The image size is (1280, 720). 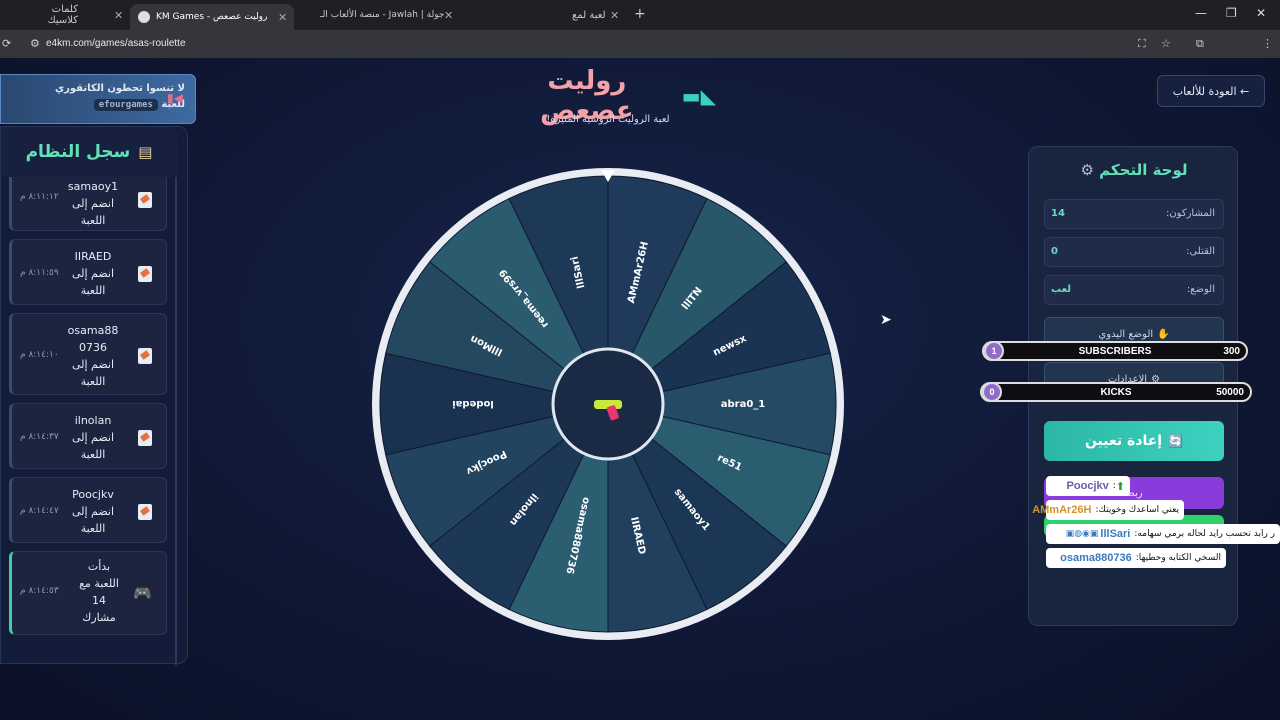 What do you see at coordinates (99, 592) in the screenshot?
I see `log-action: بدأت اللعبة مع 14 مشارك` at bounding box center [99, 592].